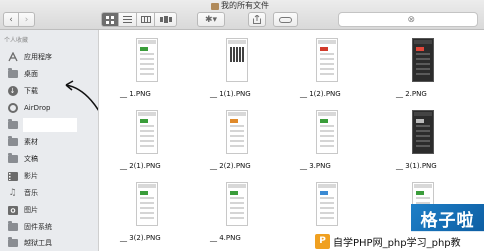 Image resolution: width=484 pixels, height=251 pixels. I want to click on sidebar-item-label: 应用程序, so click(38, 56).